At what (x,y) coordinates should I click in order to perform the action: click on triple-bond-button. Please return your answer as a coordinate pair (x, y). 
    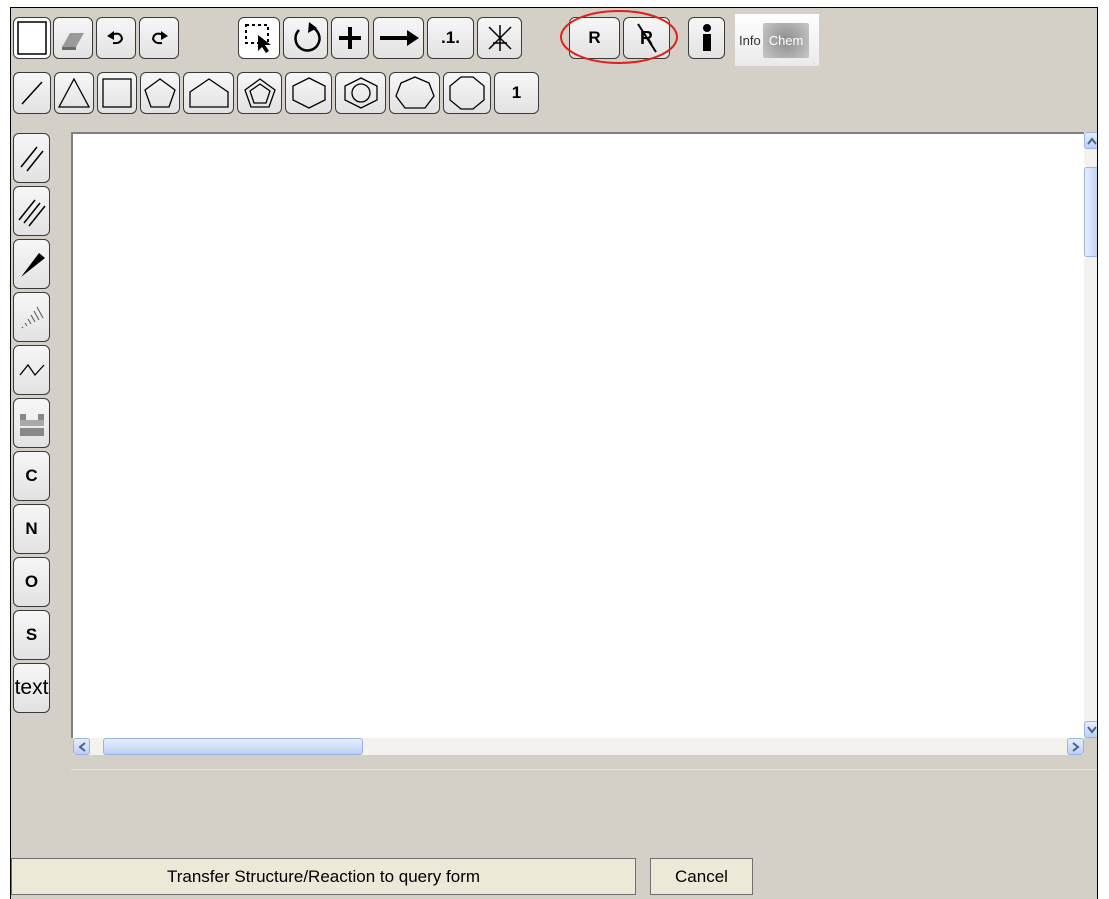
    Looking at the image, I should click on (31, 211).